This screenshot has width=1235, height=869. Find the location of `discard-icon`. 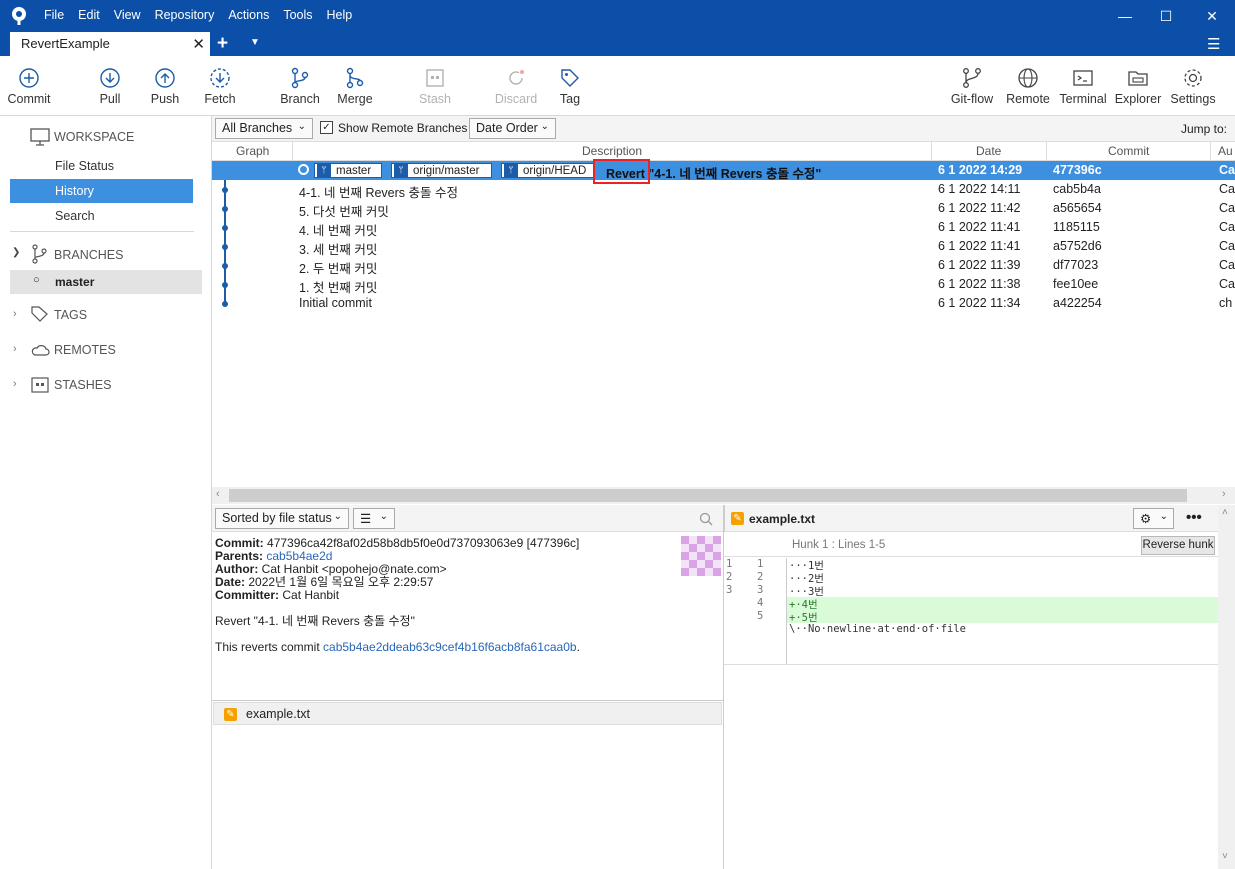

discard-icon is located at coordinates (516, 77).